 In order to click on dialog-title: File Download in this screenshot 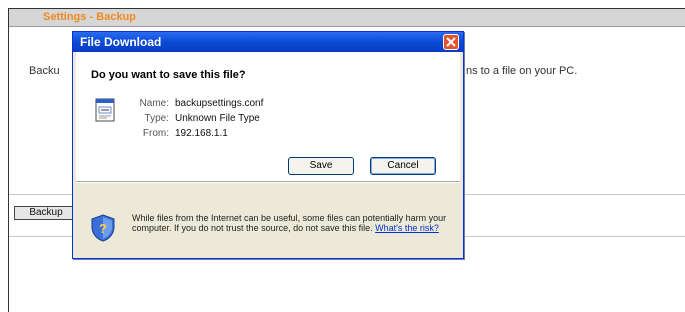, I will do `click(121, 42)`.